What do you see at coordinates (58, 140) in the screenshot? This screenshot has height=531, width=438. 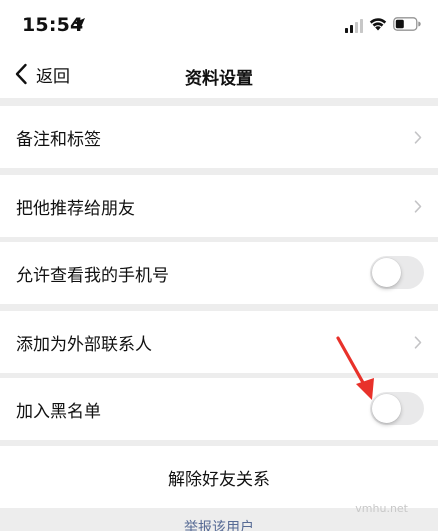 I see `row-label: 备注和标签` at bounding box center [58, 140].